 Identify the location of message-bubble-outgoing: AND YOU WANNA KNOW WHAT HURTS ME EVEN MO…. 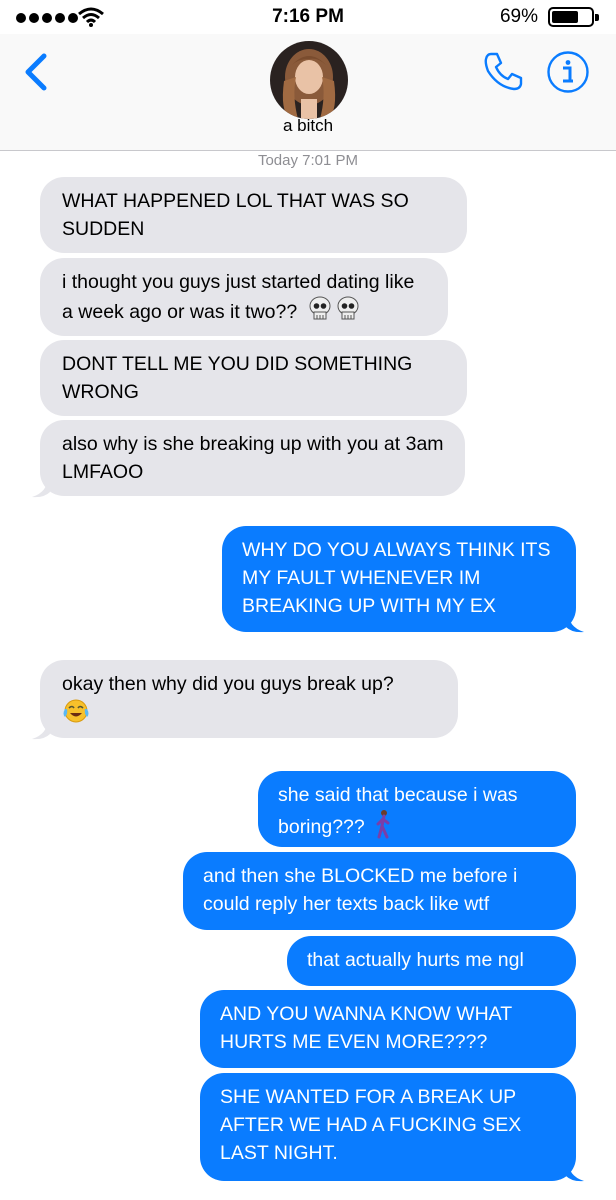
(388, 1029).